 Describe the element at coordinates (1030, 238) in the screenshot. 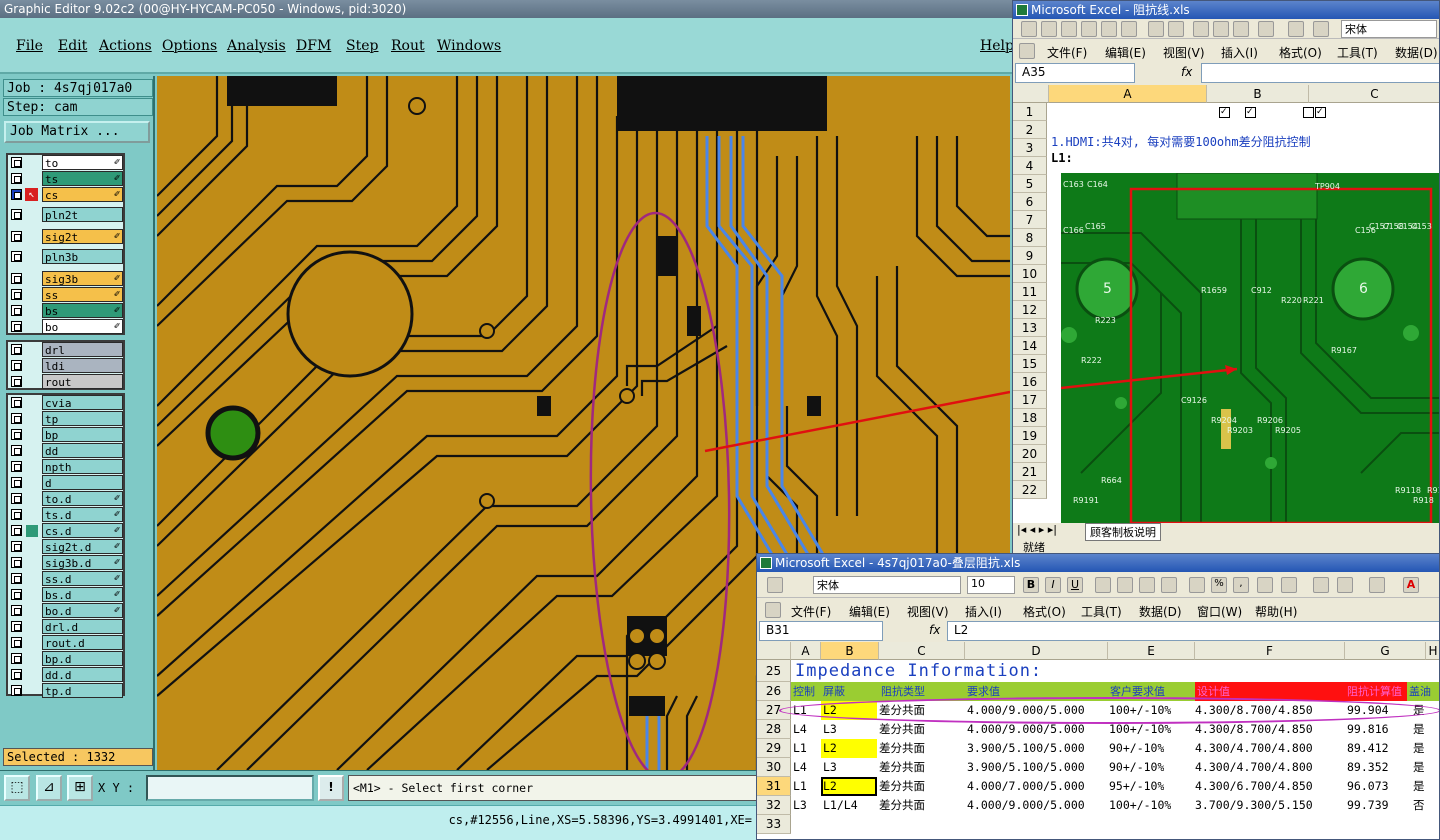

I see `excel1-row-header: 8` at that location.